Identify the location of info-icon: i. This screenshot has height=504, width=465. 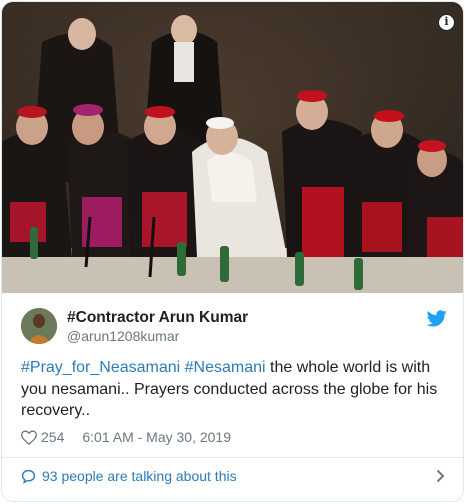
(446, 22).